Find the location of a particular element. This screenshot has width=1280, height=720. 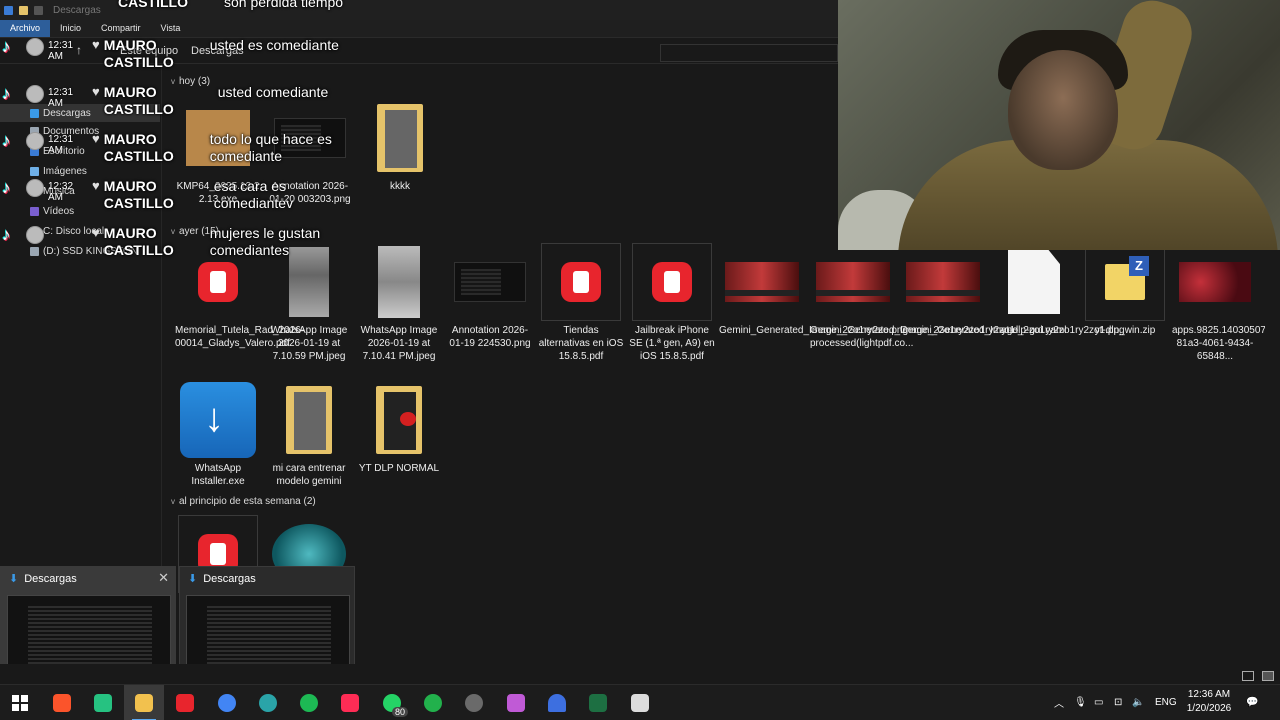

spotify-icon is located at coordinates (309, 703).